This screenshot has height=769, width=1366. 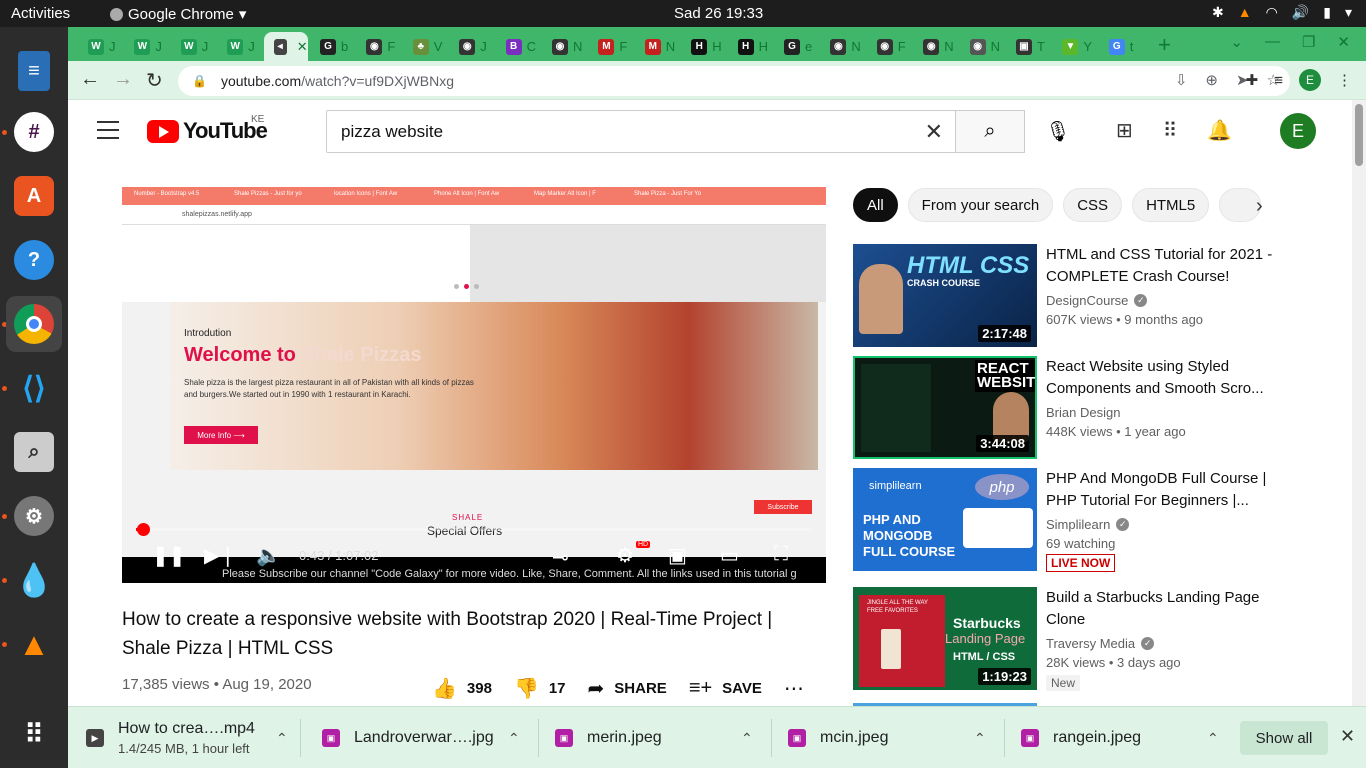 What do you see at coordinates (1120, 738) in the screenshot?
I see `download-item: ▣ rangein.jpeg ⌃` at bounding box center [1120, 738].